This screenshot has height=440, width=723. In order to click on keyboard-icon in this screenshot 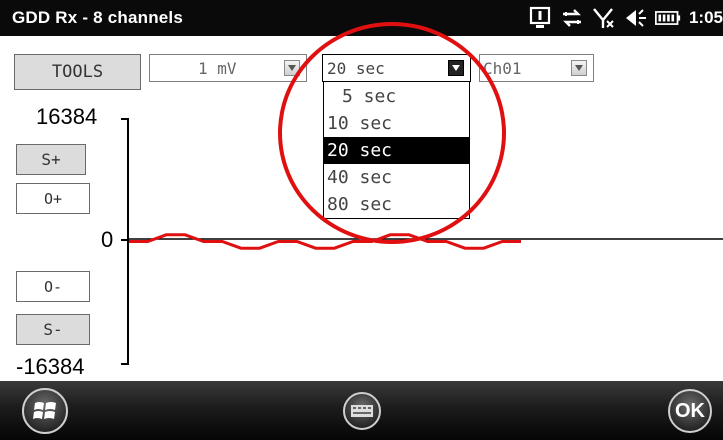, I will do `click(362, 411)`.